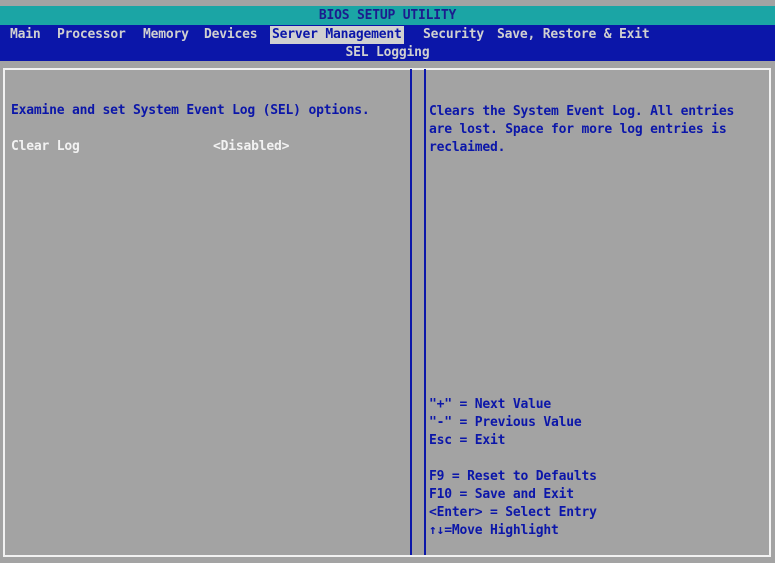  I want to click on key-help-line: ↑↓=Move Highlight, so click(494, 530).